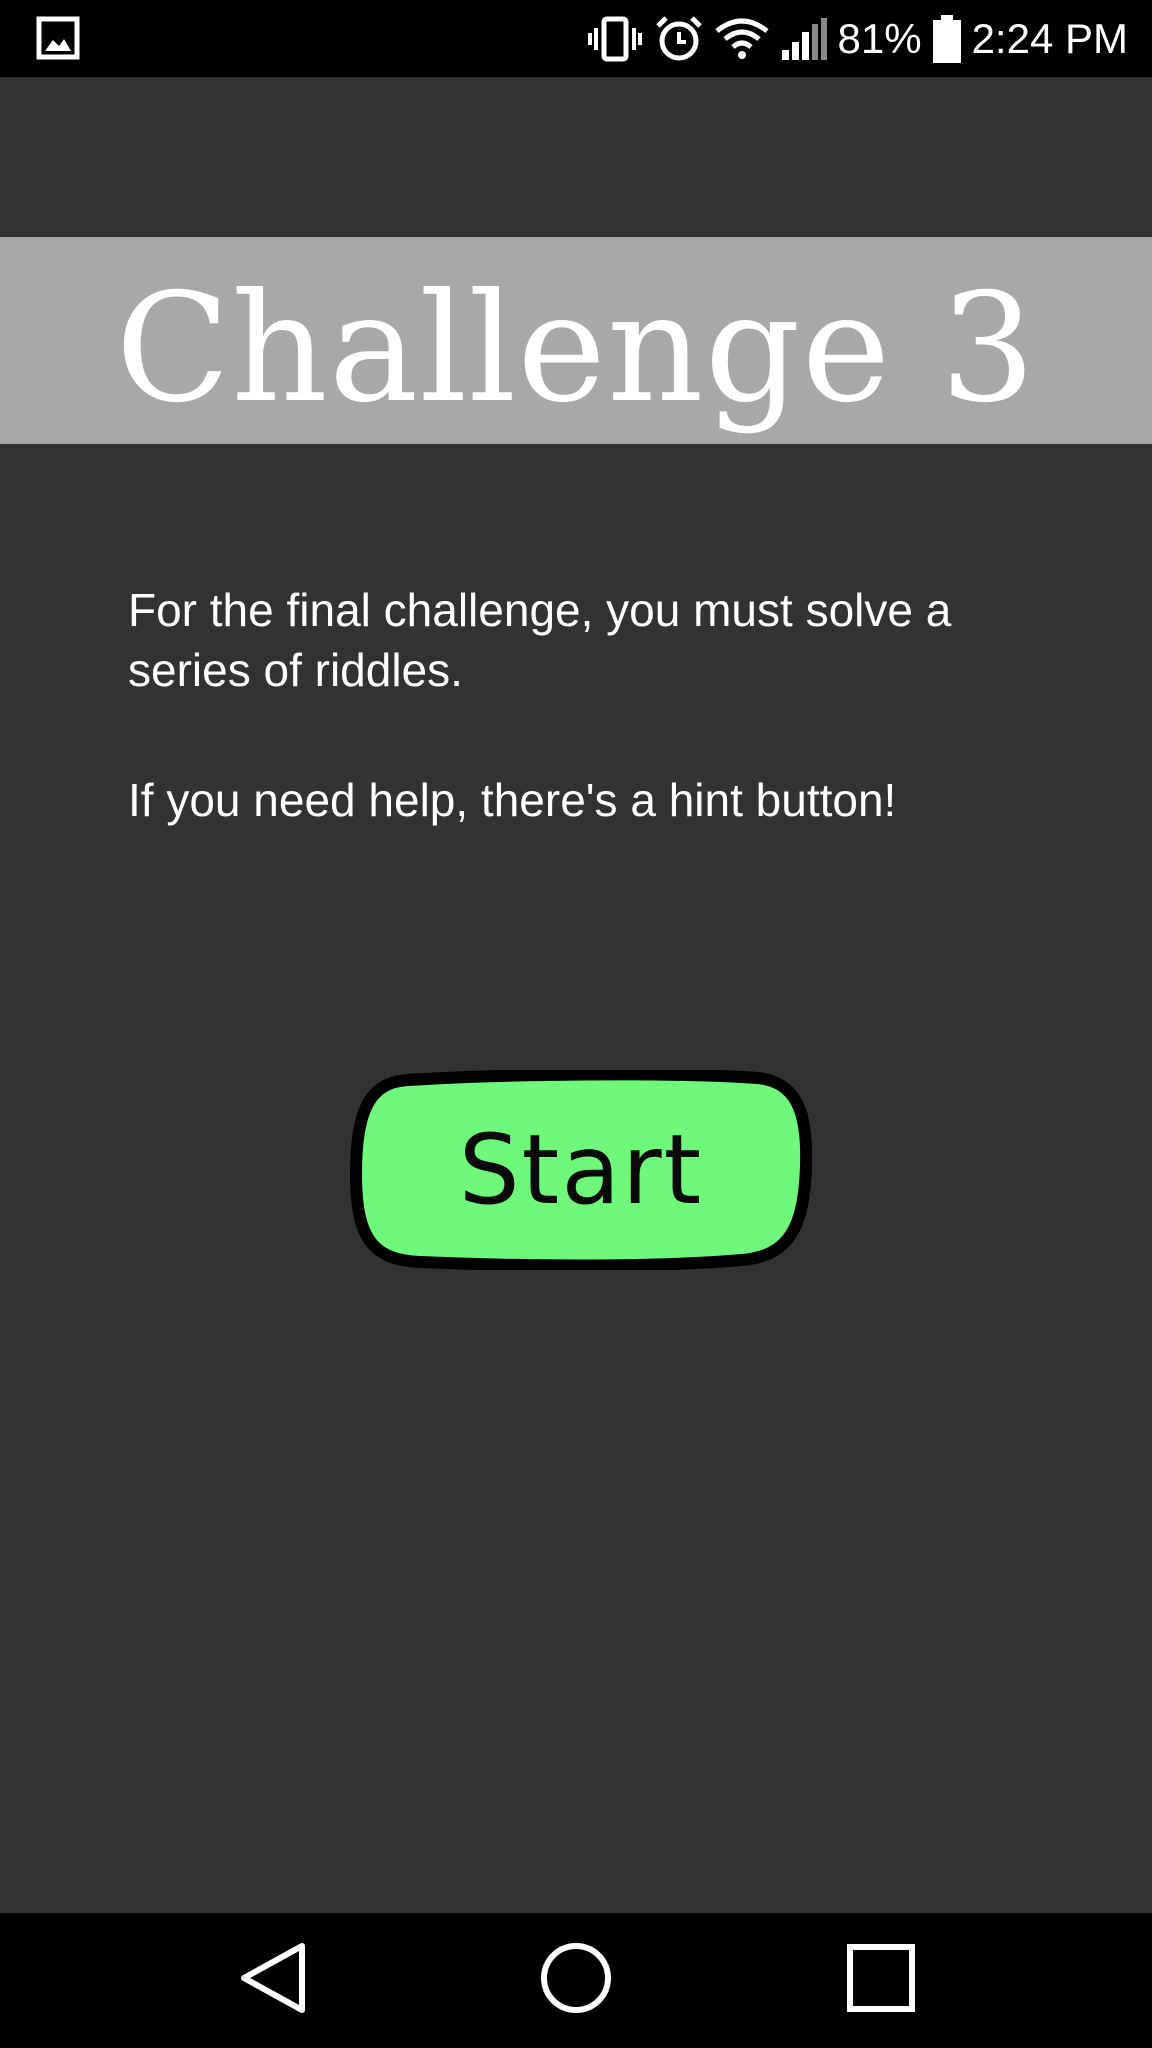 The image size is (1152, 2048). Describe the element at coordinates (576, 38) in the screenshot. I see `status-bar: 81% 2:24 PM` at that location.